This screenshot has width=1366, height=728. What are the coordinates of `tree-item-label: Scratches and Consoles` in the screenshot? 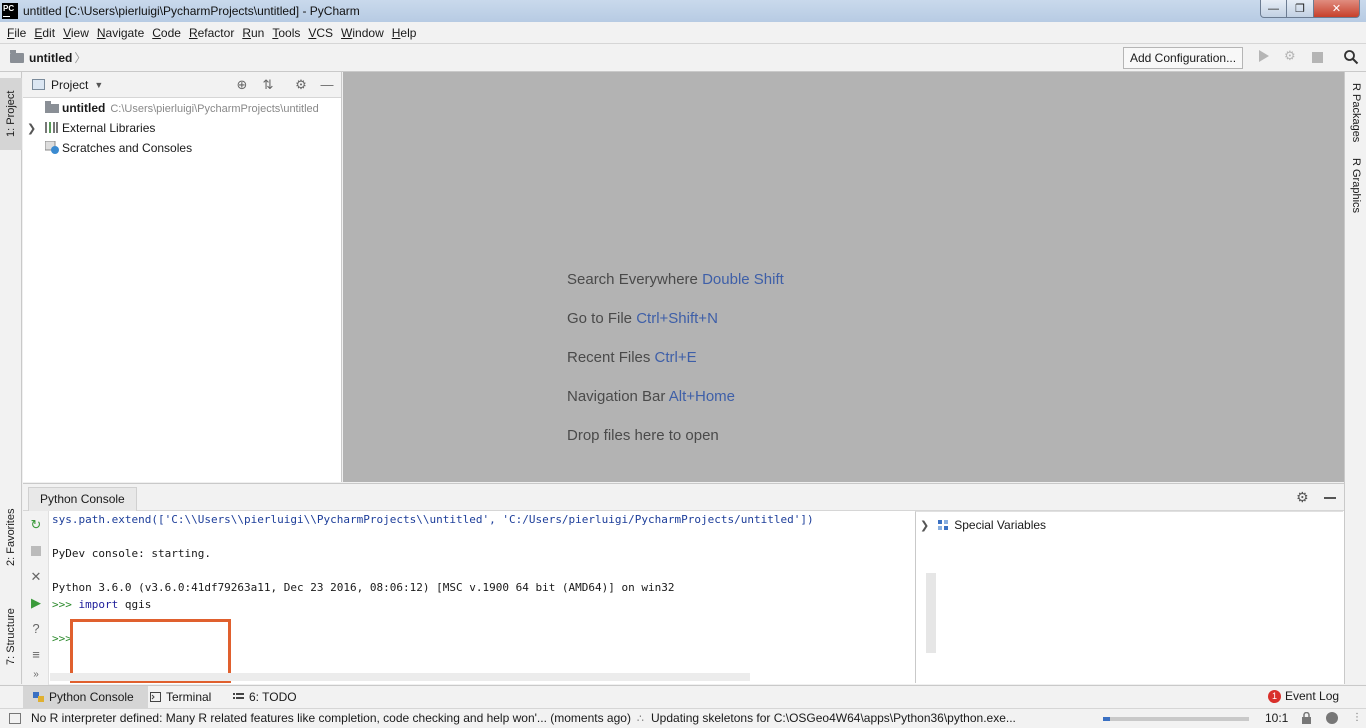 It's located at (127, 148).